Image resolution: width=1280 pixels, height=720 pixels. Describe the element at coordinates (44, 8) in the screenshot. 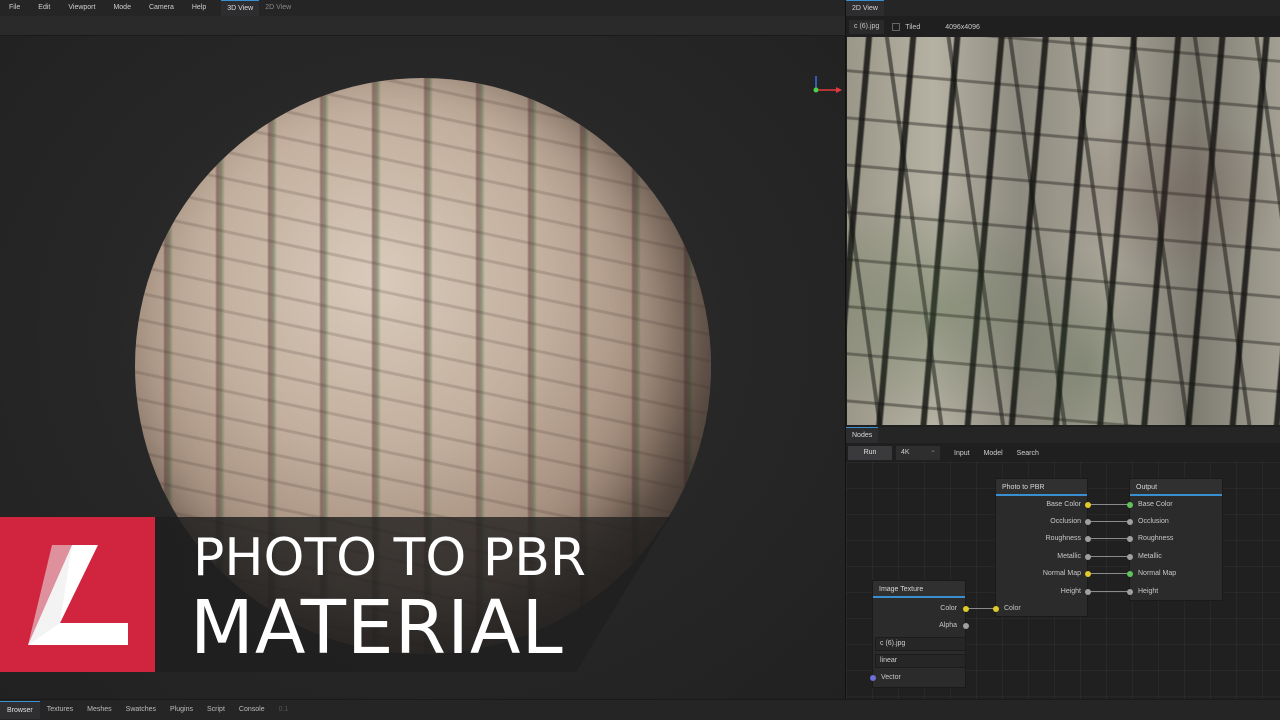

I see `menu-edit: Edit` at that location.